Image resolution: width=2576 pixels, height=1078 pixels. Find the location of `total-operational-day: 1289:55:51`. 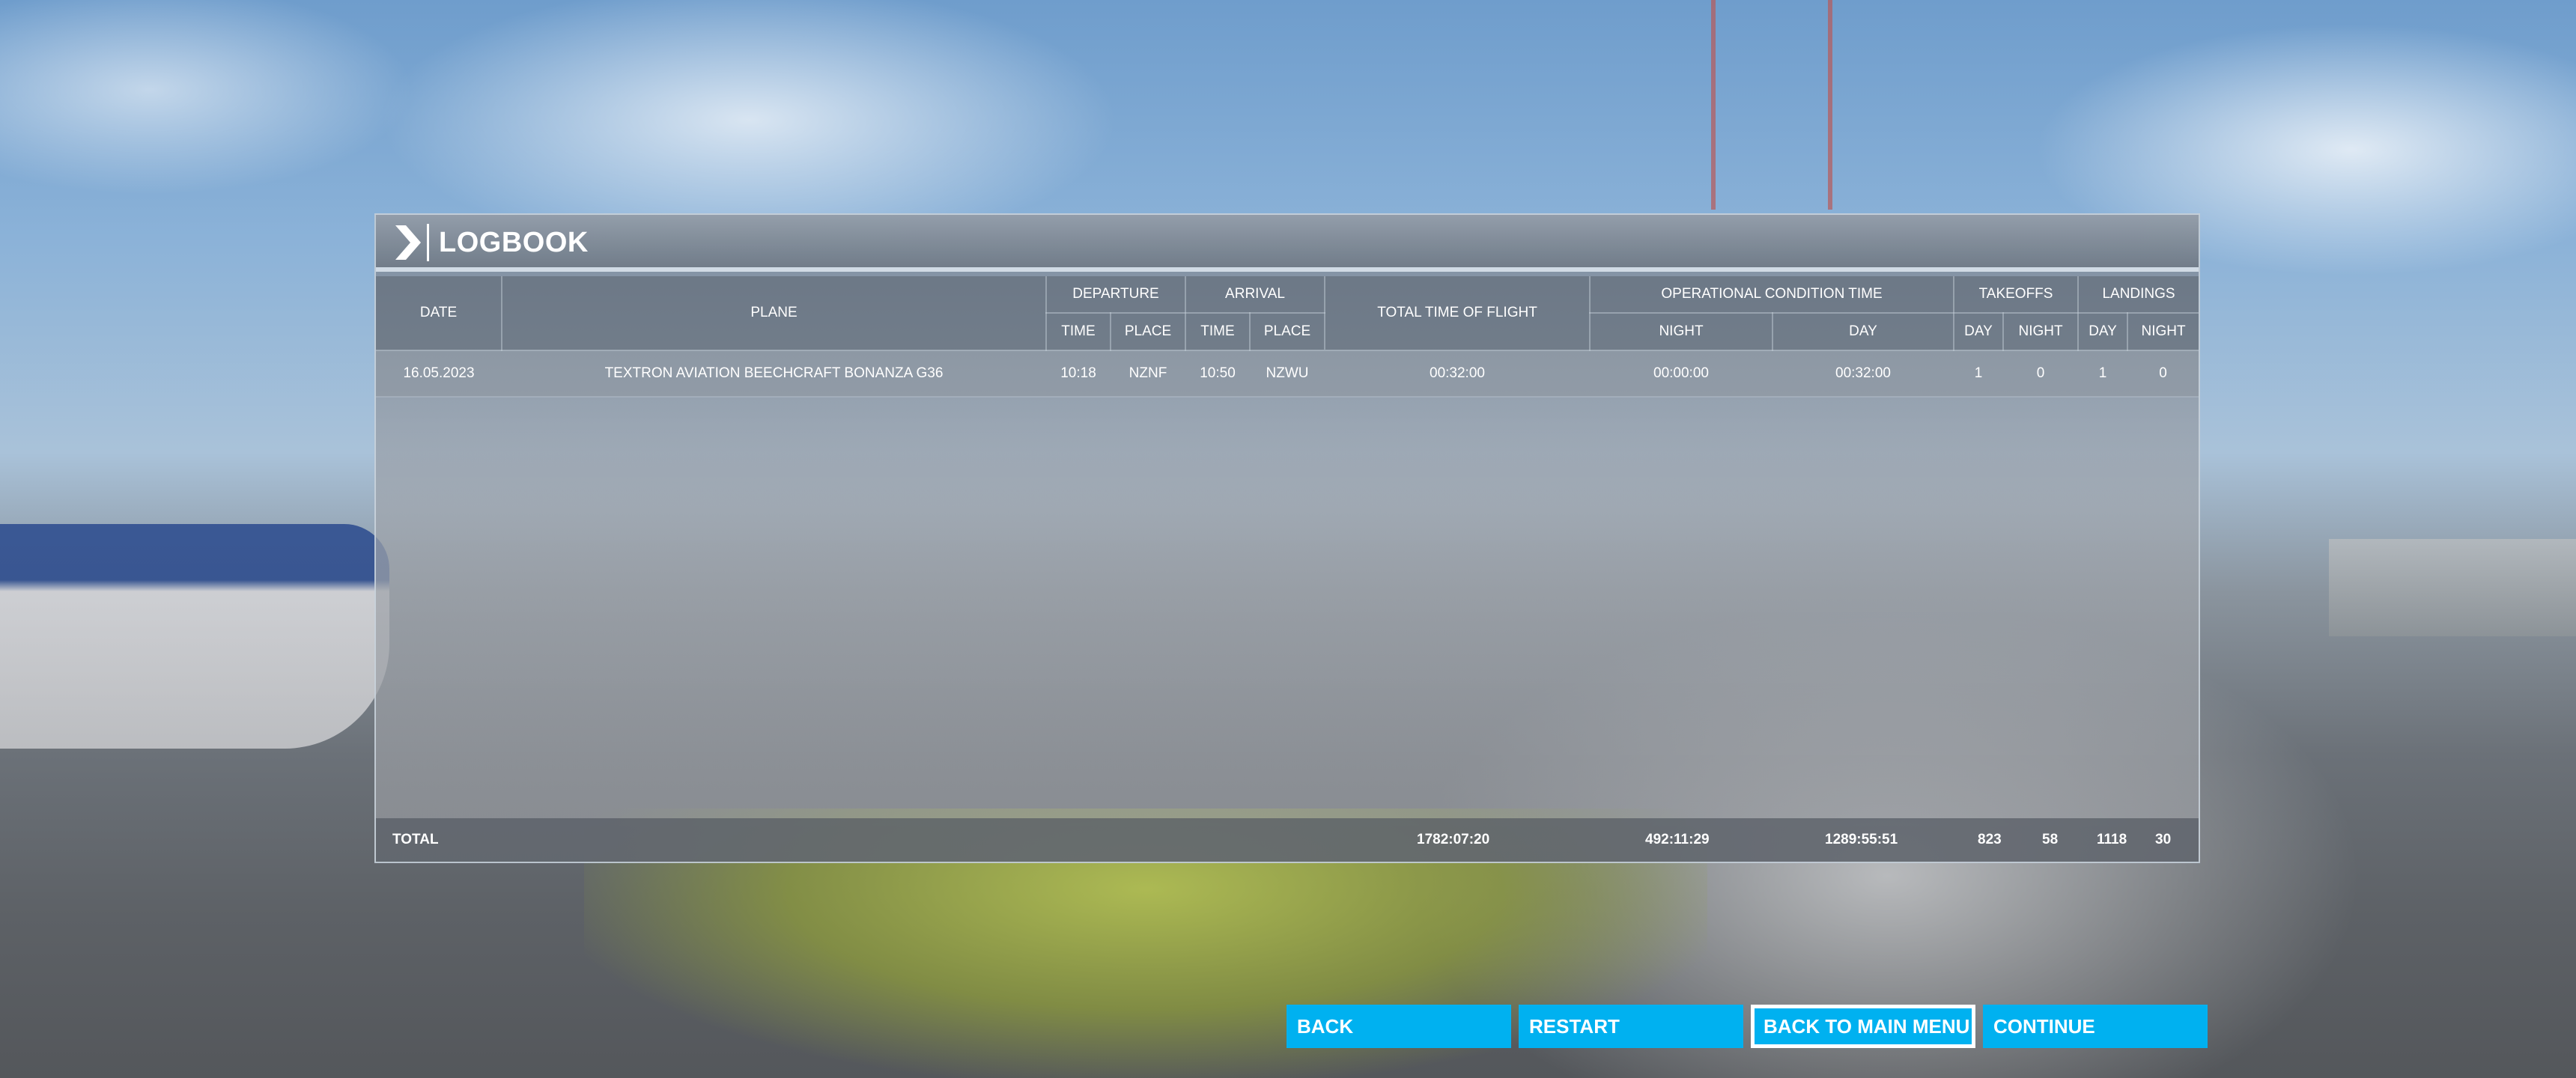

total-operational-day: 1289:55:51 is located at coordinates (1861, 839).